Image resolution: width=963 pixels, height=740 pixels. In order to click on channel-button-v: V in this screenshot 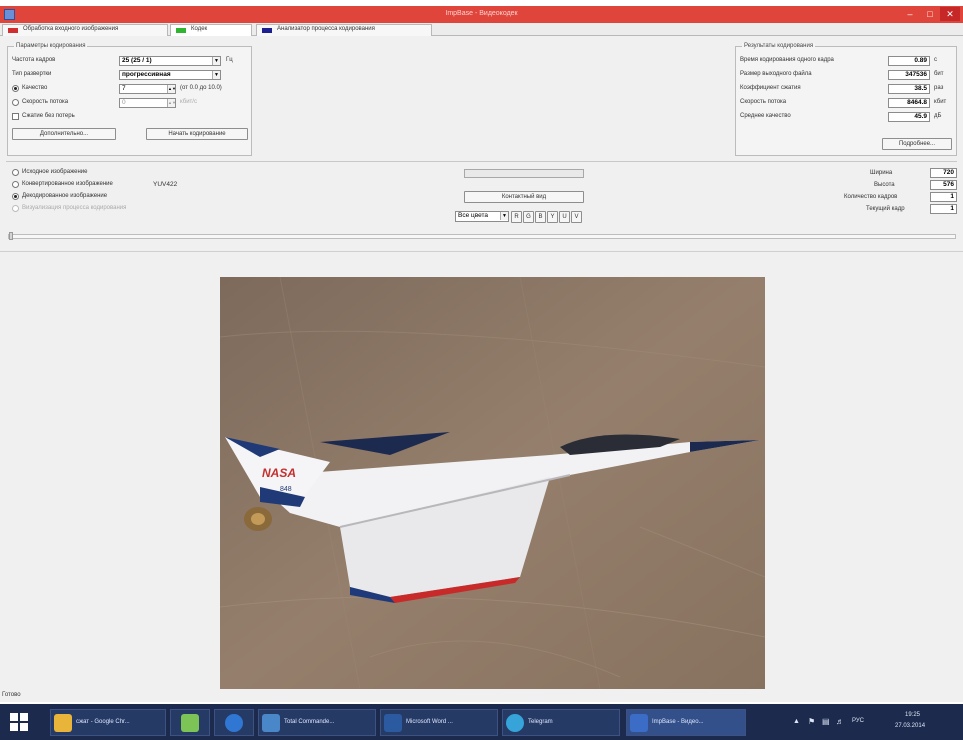, I will do `click(576, 217)`.